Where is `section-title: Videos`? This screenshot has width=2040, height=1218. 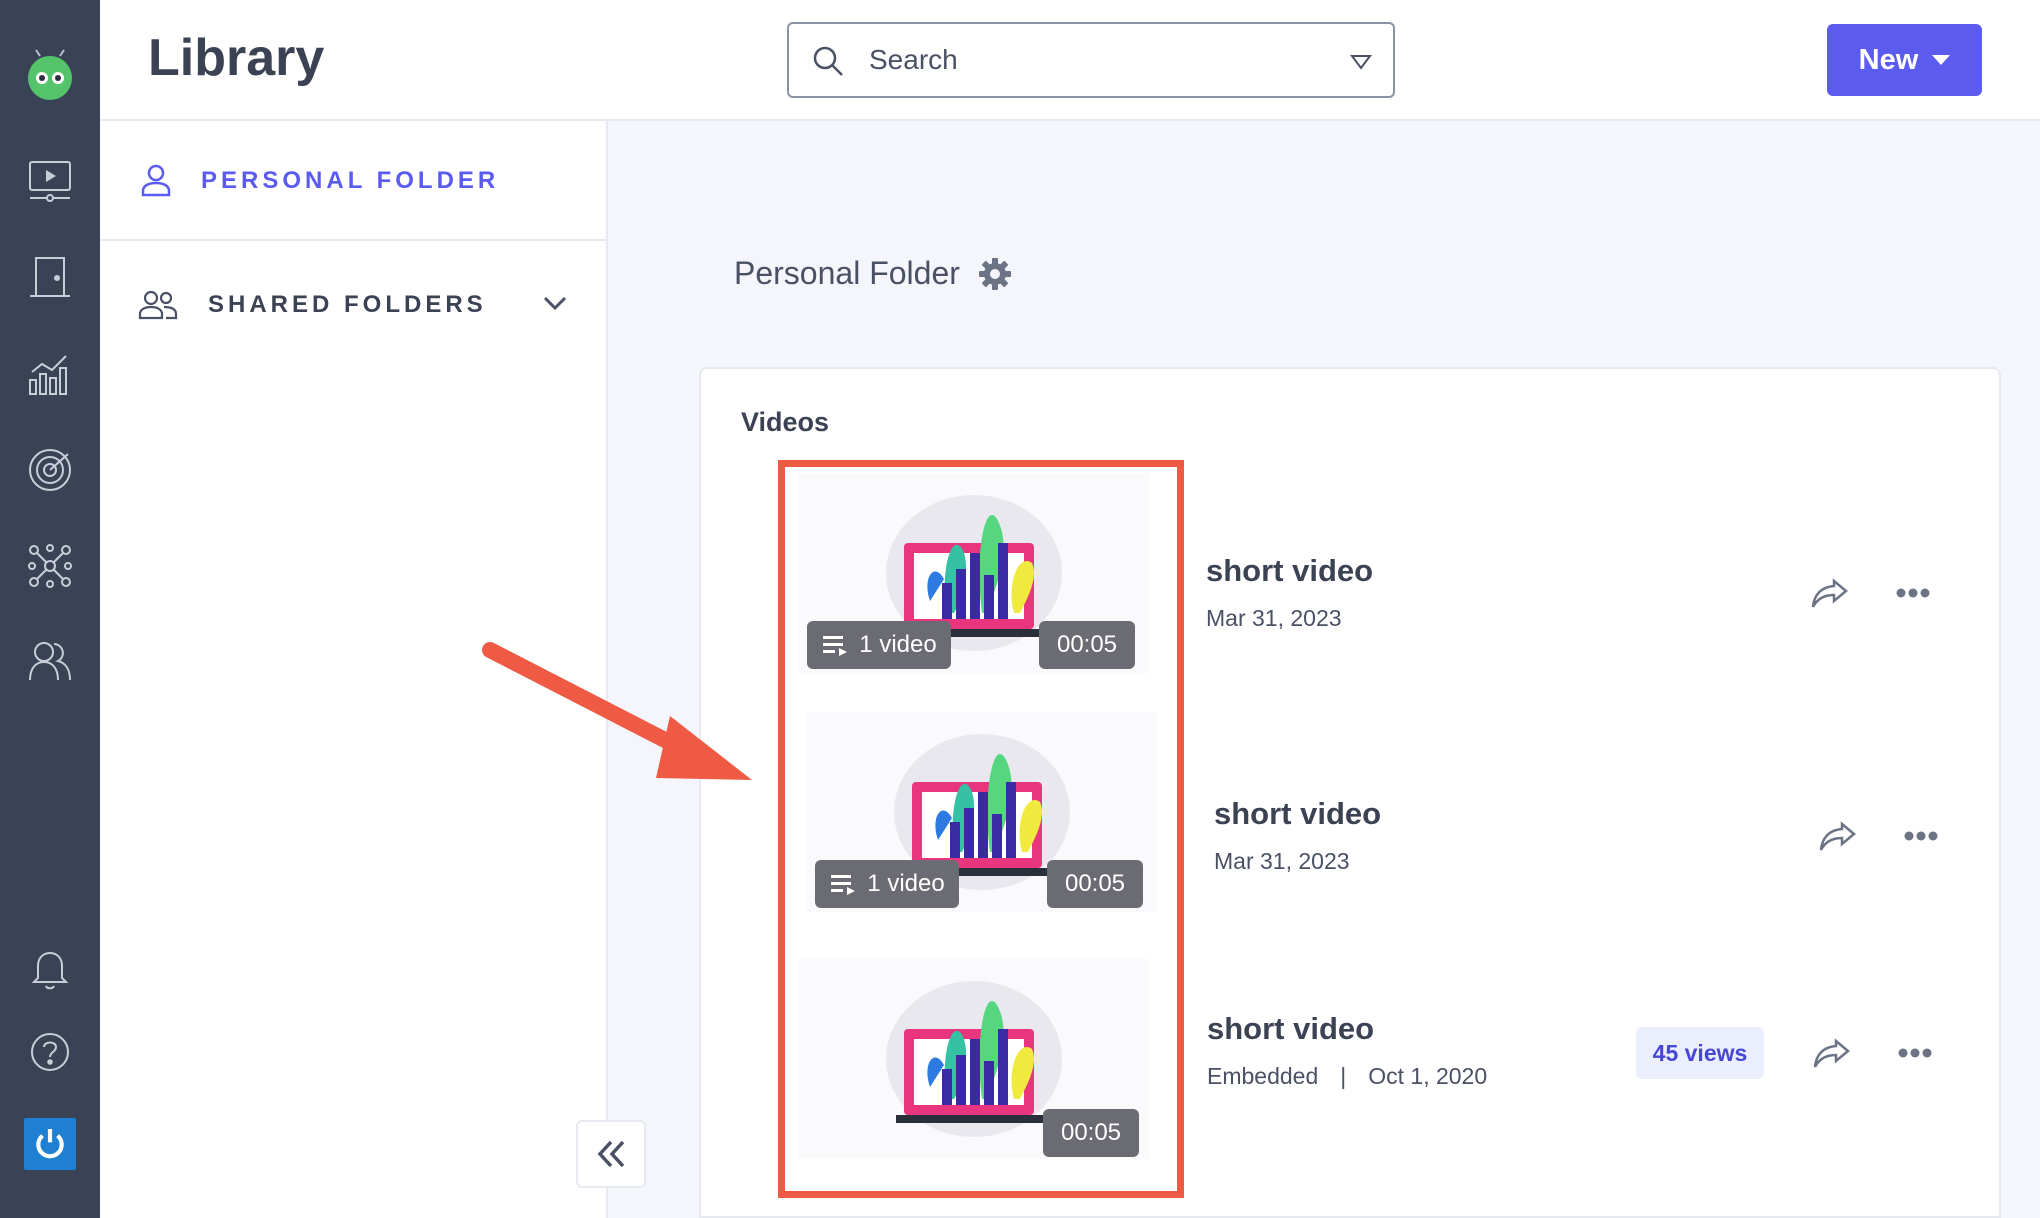
section-title: Videos is located at coordinates (785, 422).